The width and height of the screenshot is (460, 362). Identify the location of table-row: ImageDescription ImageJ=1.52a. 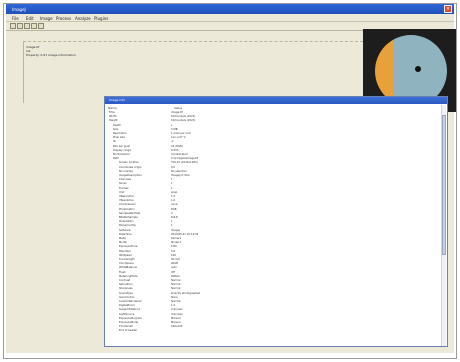
(272, 175).